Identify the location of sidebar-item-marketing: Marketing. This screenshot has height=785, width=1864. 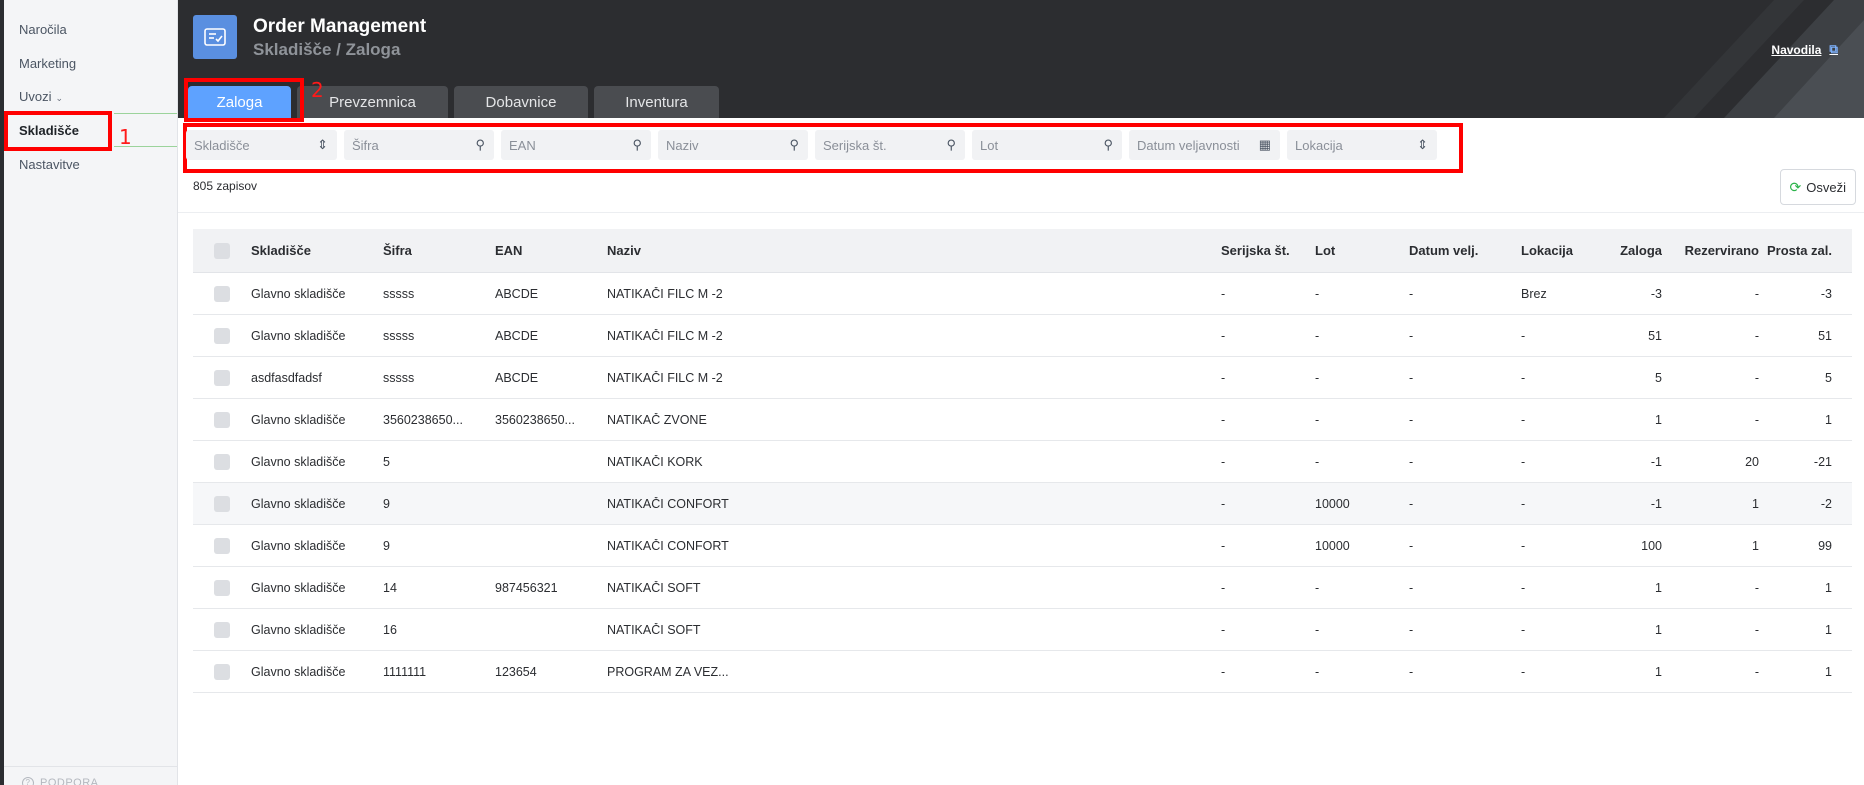
(47, 63).